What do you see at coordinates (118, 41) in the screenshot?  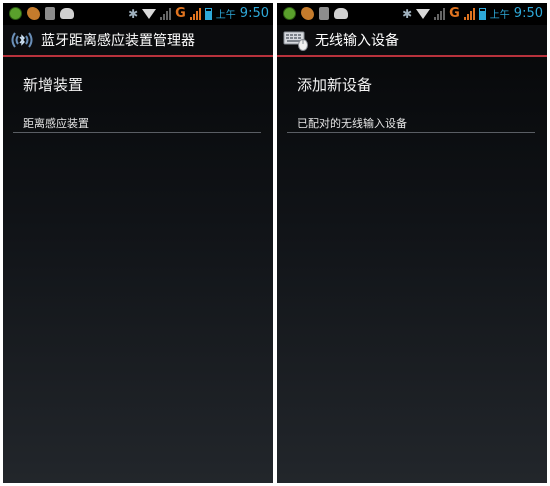 I see `page-title: 蓝牙距离感应装置管理器` at bounding box center [118, 41].